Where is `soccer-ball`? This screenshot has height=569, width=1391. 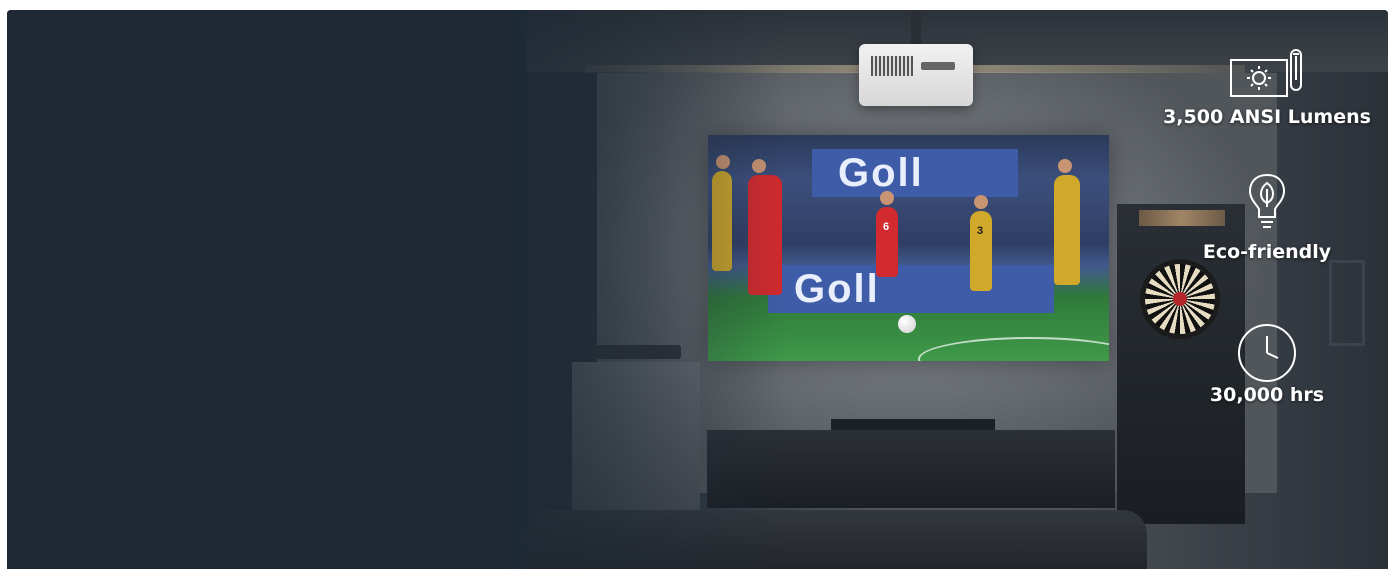 soccer-ball is located at coordinates (907, 324).